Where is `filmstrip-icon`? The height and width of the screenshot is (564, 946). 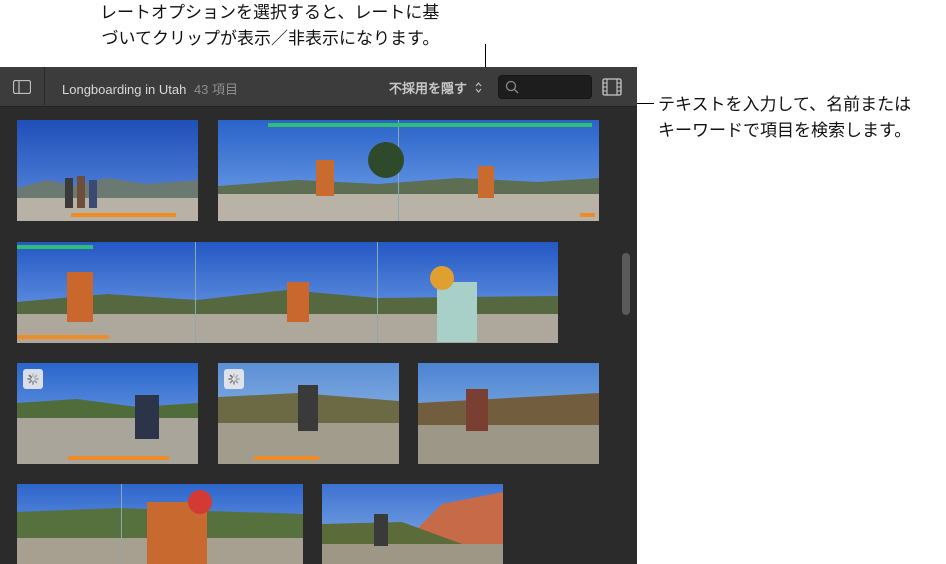 filmstrip-icon is located at coordinates (612, 87).